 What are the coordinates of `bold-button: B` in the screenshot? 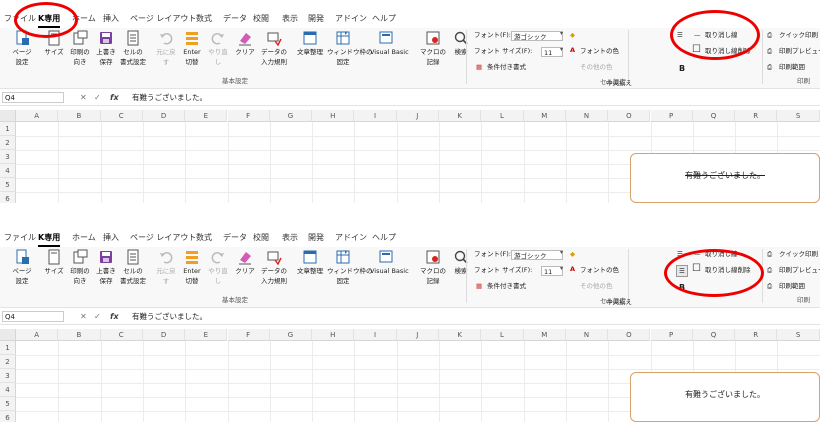 It's located at (682, 288).